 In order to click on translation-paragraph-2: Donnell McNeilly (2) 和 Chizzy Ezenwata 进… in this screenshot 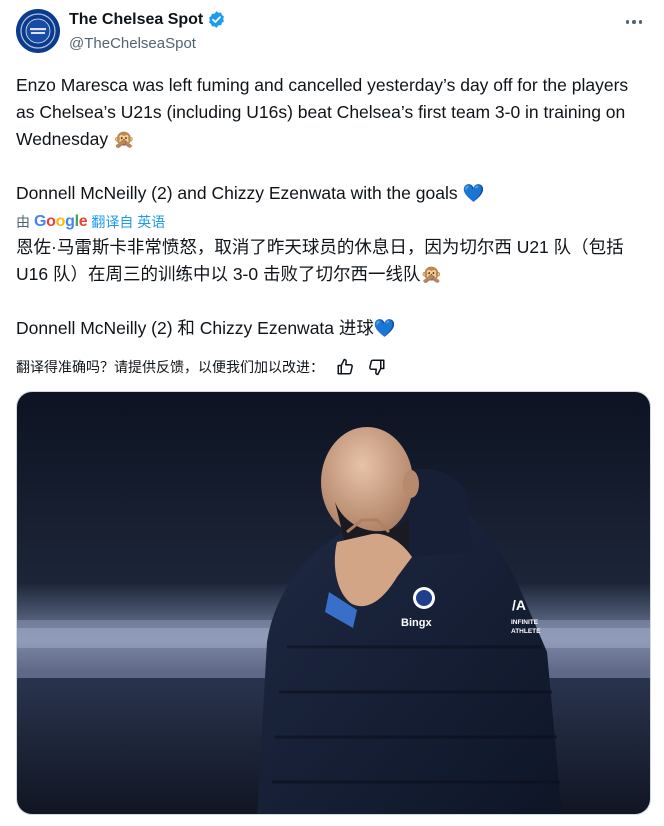, I will do `click(206, 328)`.